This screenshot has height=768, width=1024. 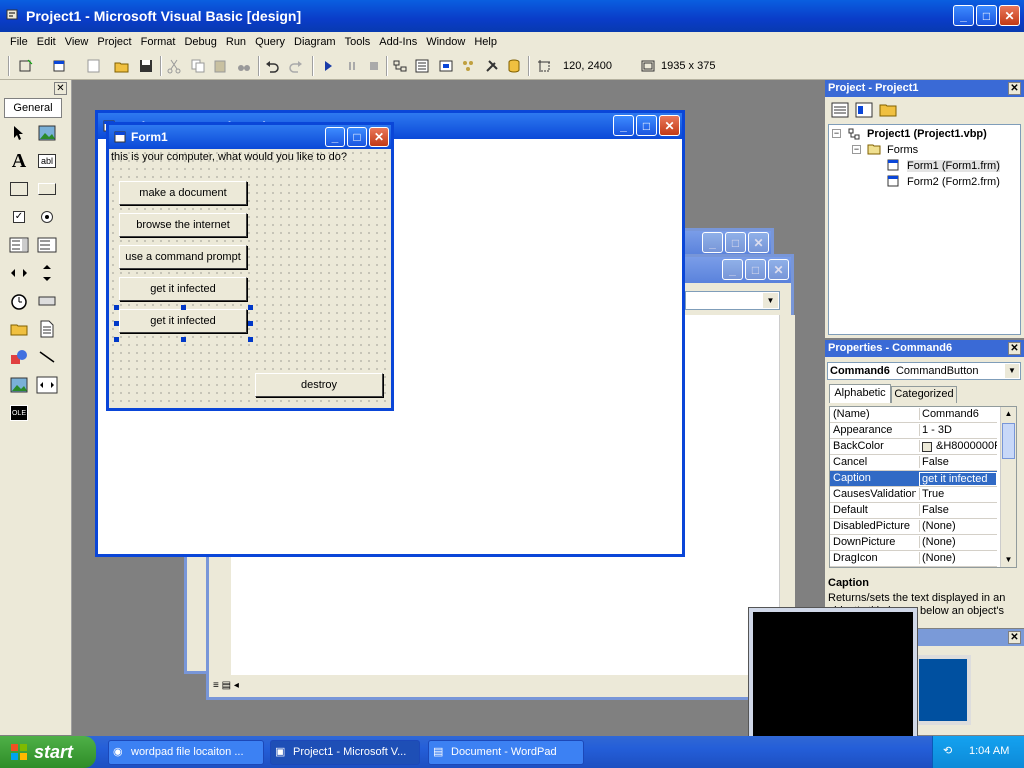 What do you see at coordinates (379, 137) in the screenshot?
I see `form1-close-button: ✕` at bounding box center [379, 137].